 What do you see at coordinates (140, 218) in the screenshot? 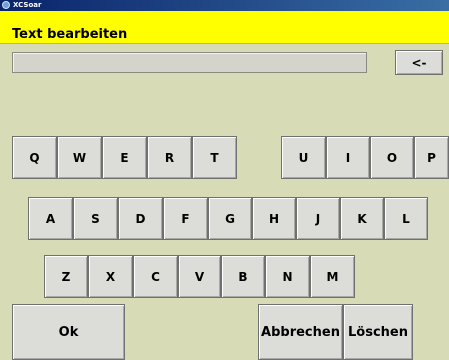
I see `key-d: D` at bounding box center [140, 218].